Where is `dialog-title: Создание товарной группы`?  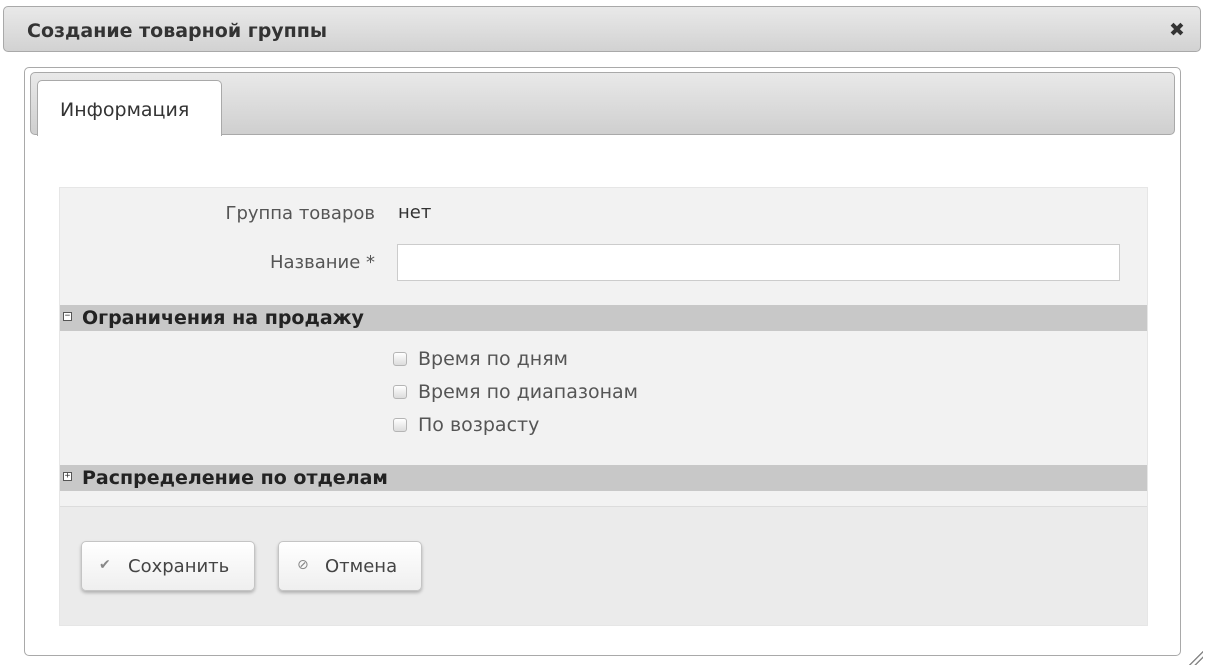
dialog-title: Создание товарной группы is located at coordinates (177, 31).